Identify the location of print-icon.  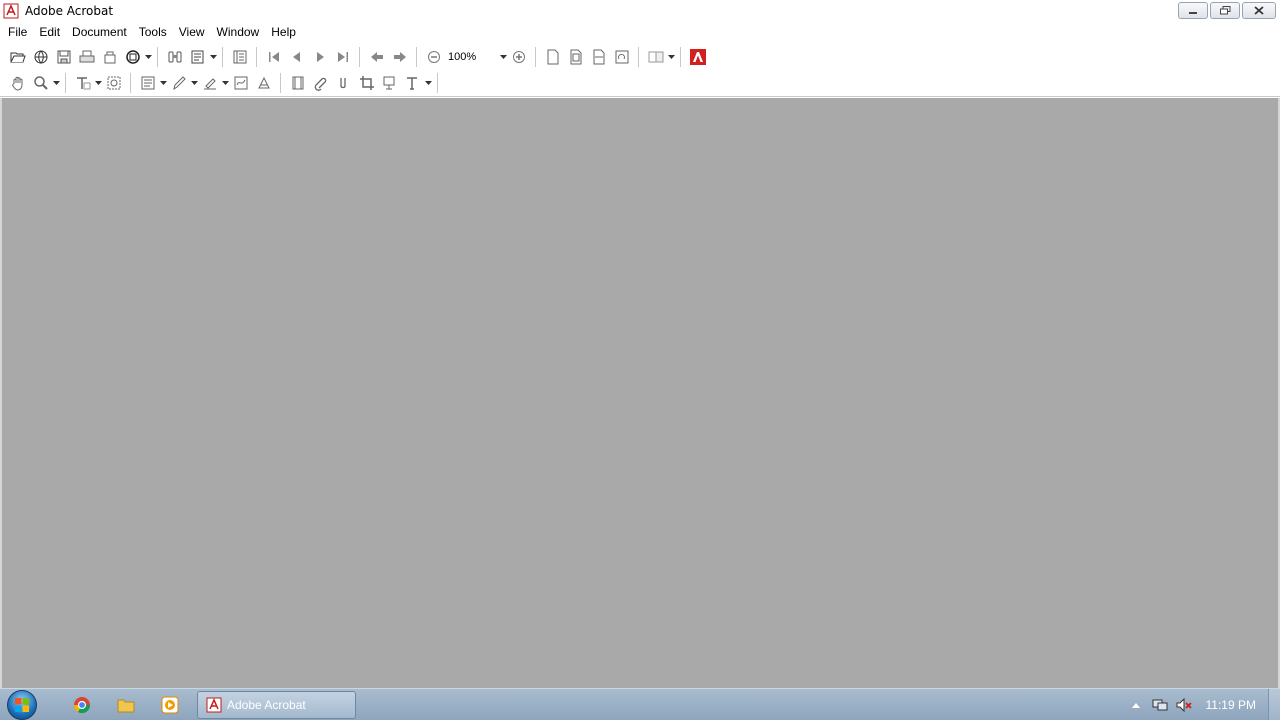
(86, 57).